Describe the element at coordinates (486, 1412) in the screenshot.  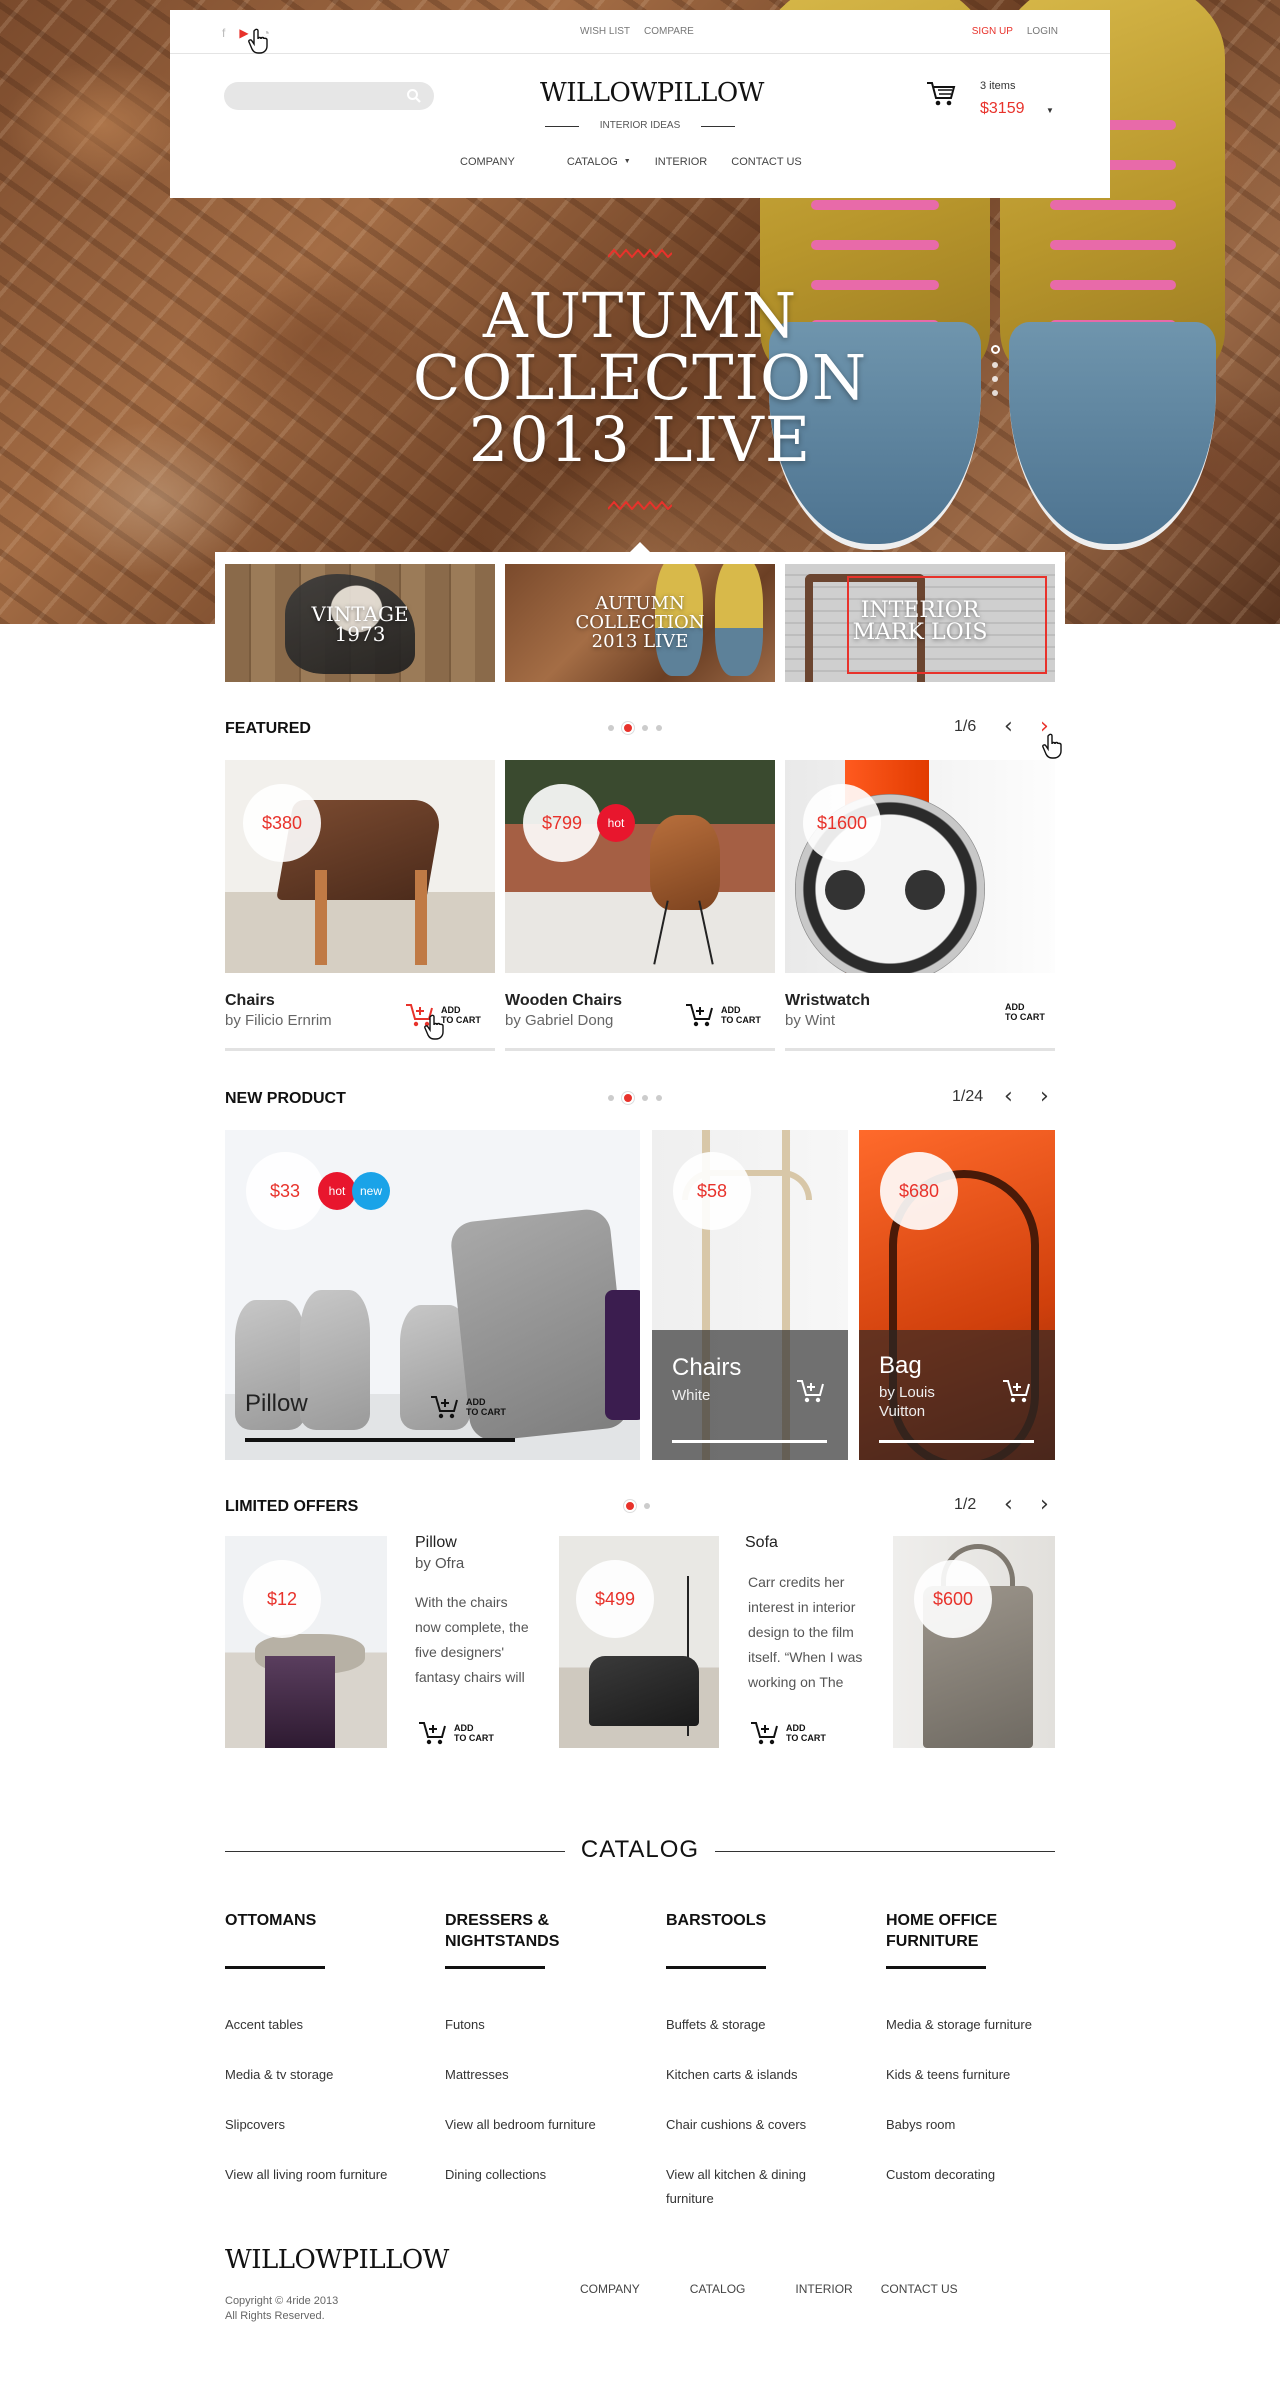
I see `add-to-cart-label: TO CART` at that location.